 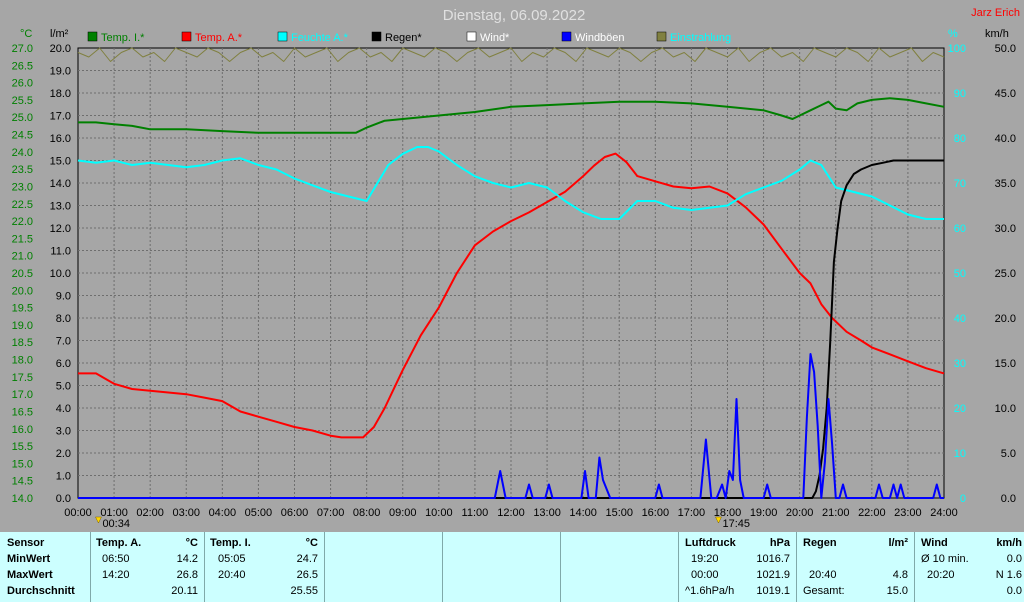 What do you see at coordinates (1005, 49) in the screenshot?
I see `wind-tick-label: 50.0` at bounding box center [1005, 49].